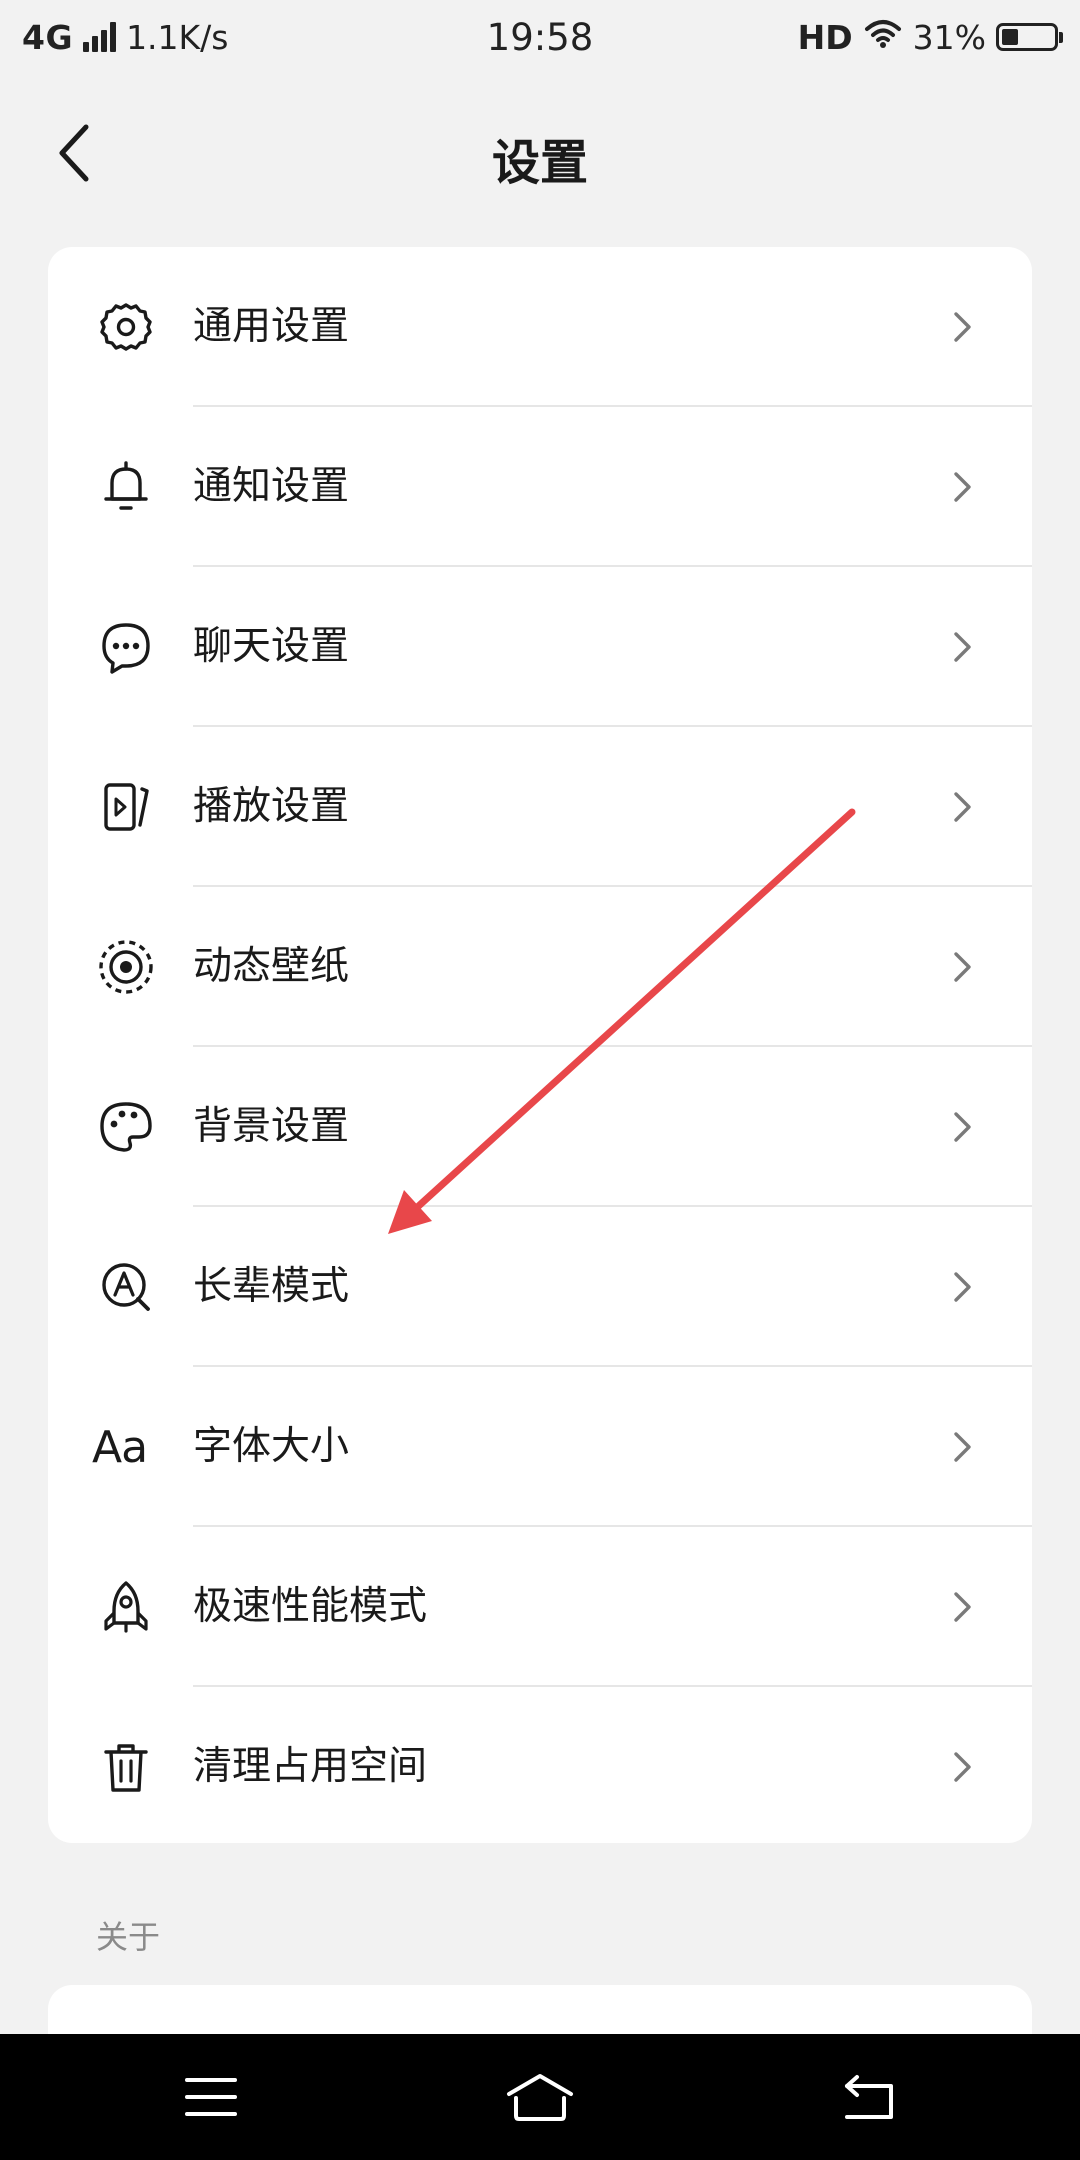  I want to click on home-button, so click(540, 2097).